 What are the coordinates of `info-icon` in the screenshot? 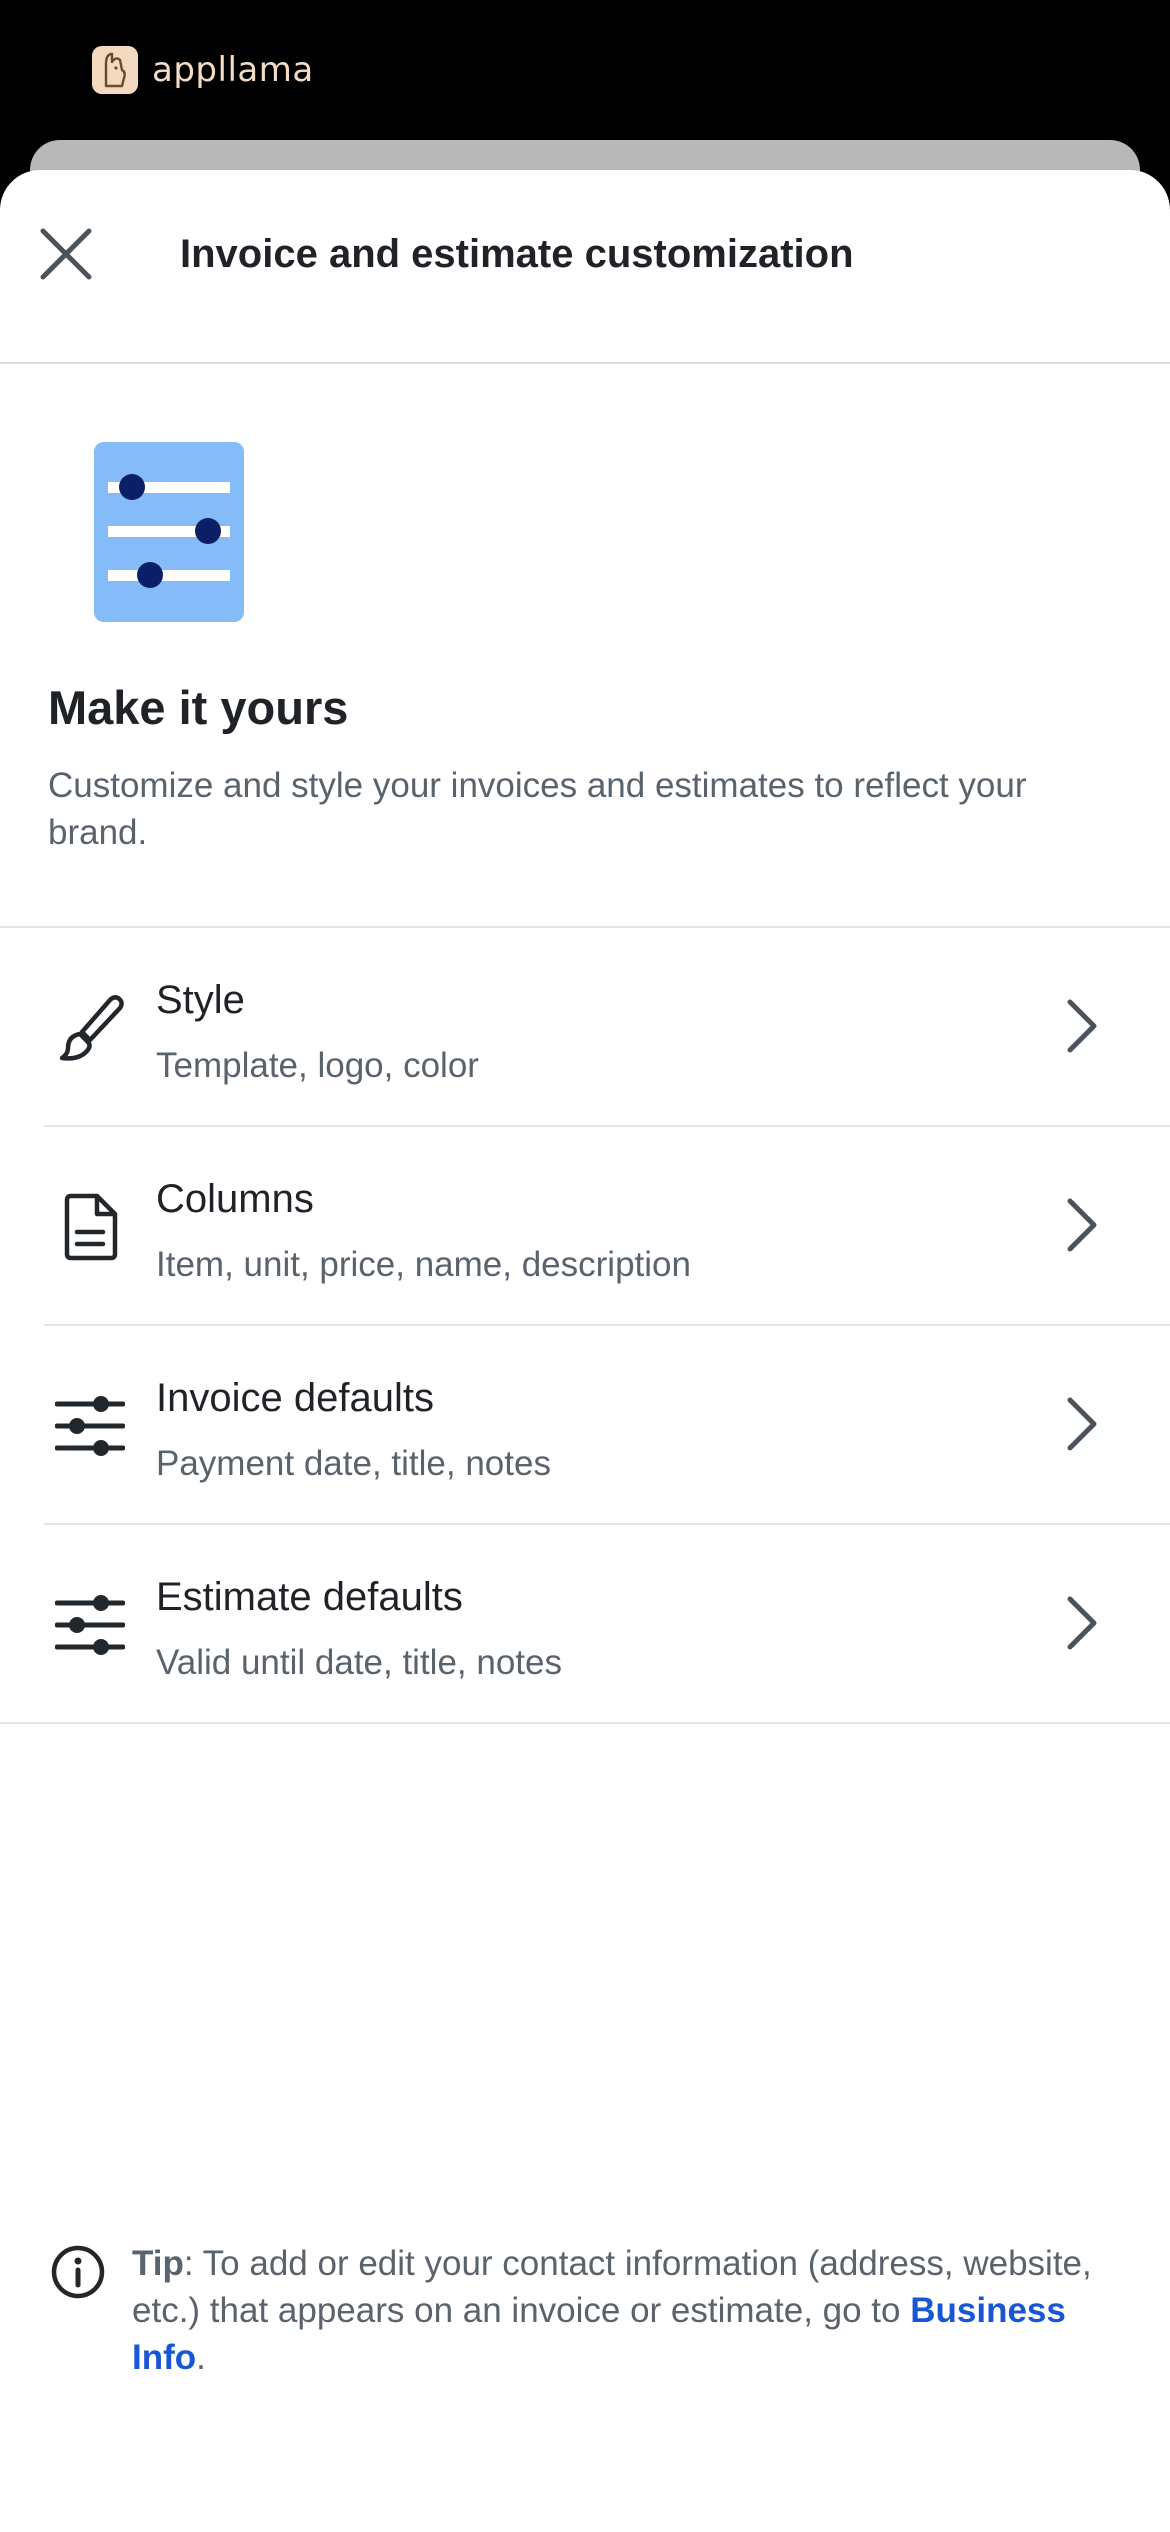 It's located at (78, 2272).